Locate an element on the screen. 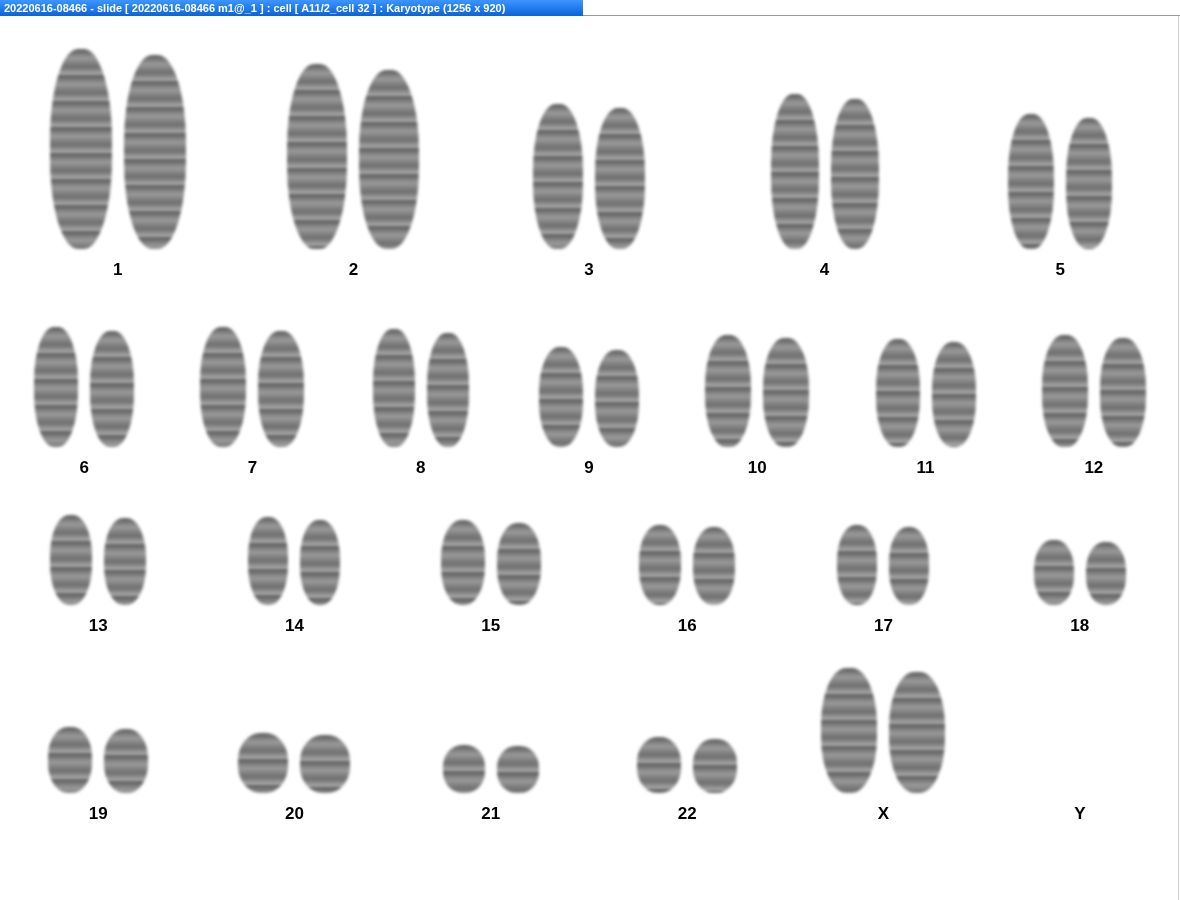  chromosome-label: 19 is located at coordinates (98, 813).